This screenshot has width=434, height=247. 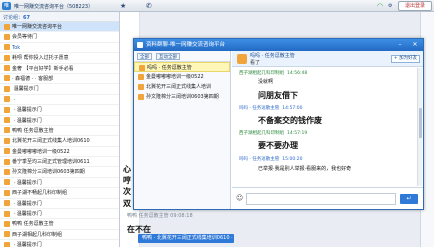 What do you see at coordinates (272, 56) in the screenshot?
I see `conversation-name: 吗吗 · 任务逗散主管` at bounding box center [272, 56].